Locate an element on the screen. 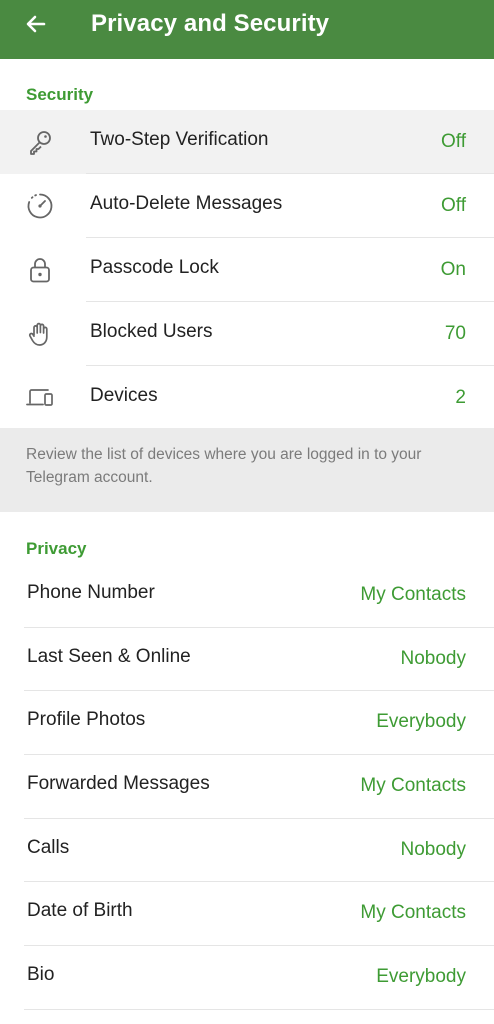 This screenshot has width=494, height=1024. hand-icon is located at coordinates (40, 334).